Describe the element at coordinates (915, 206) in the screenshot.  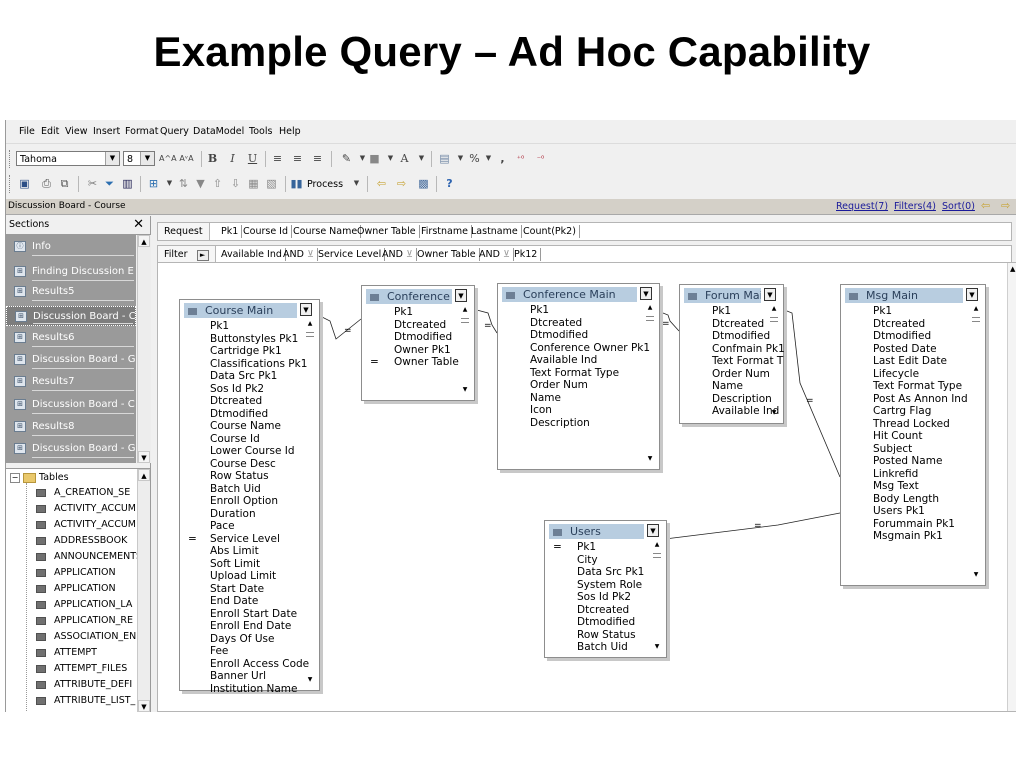
I see `filters-link: Filters(4)` at that location.